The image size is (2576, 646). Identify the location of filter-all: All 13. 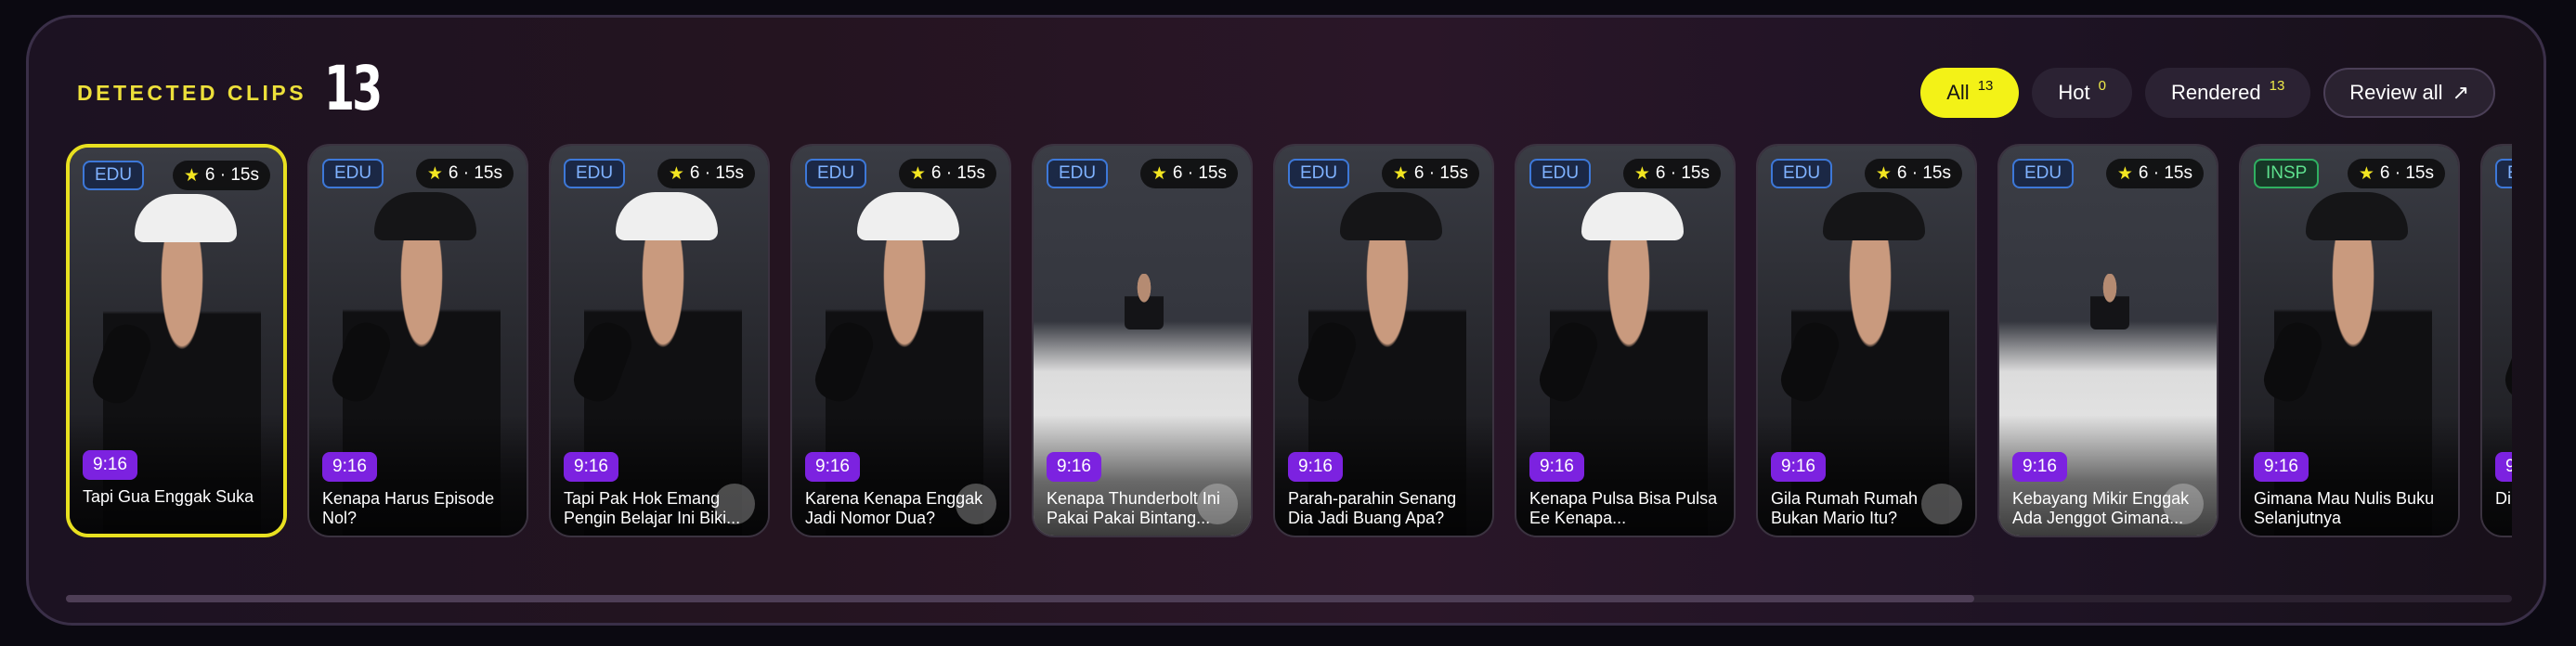
(1970, 93).